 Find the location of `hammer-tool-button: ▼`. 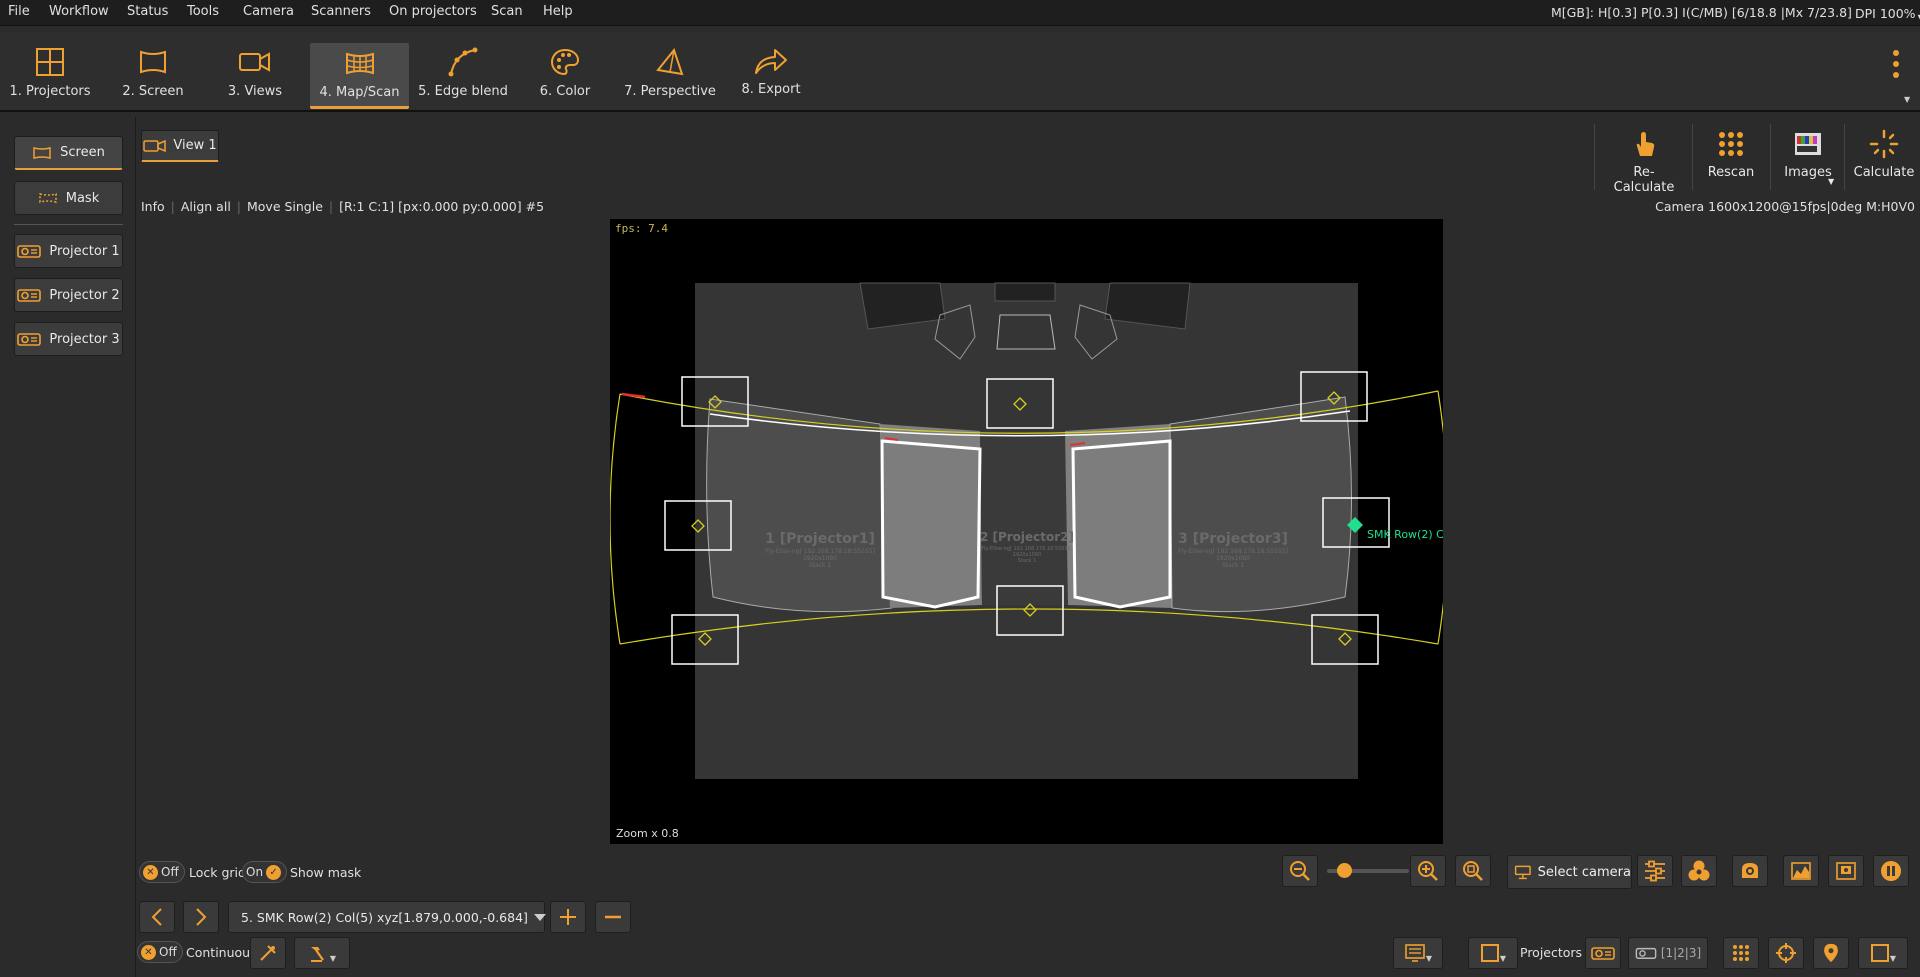

hammer-tool-button: ▼ is located at coordinates (322, 953).